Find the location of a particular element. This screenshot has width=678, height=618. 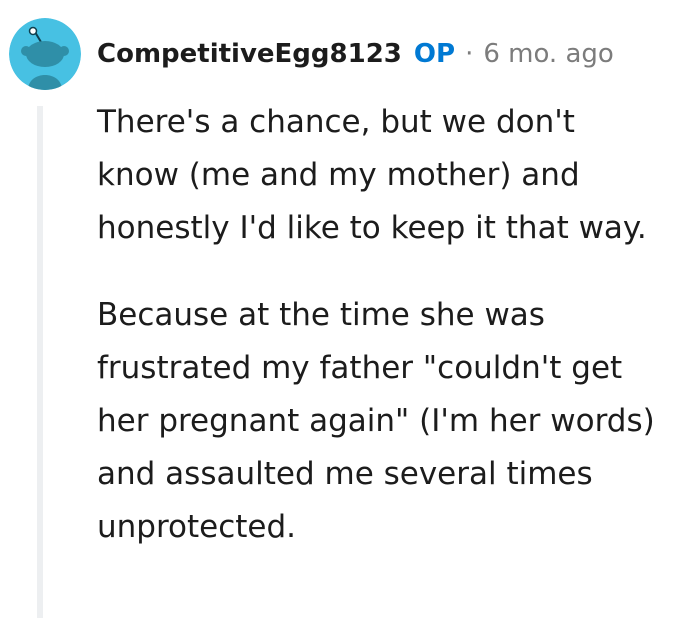

comment-timestamp: 6 mo. ago is located at coordinates (548, 54).